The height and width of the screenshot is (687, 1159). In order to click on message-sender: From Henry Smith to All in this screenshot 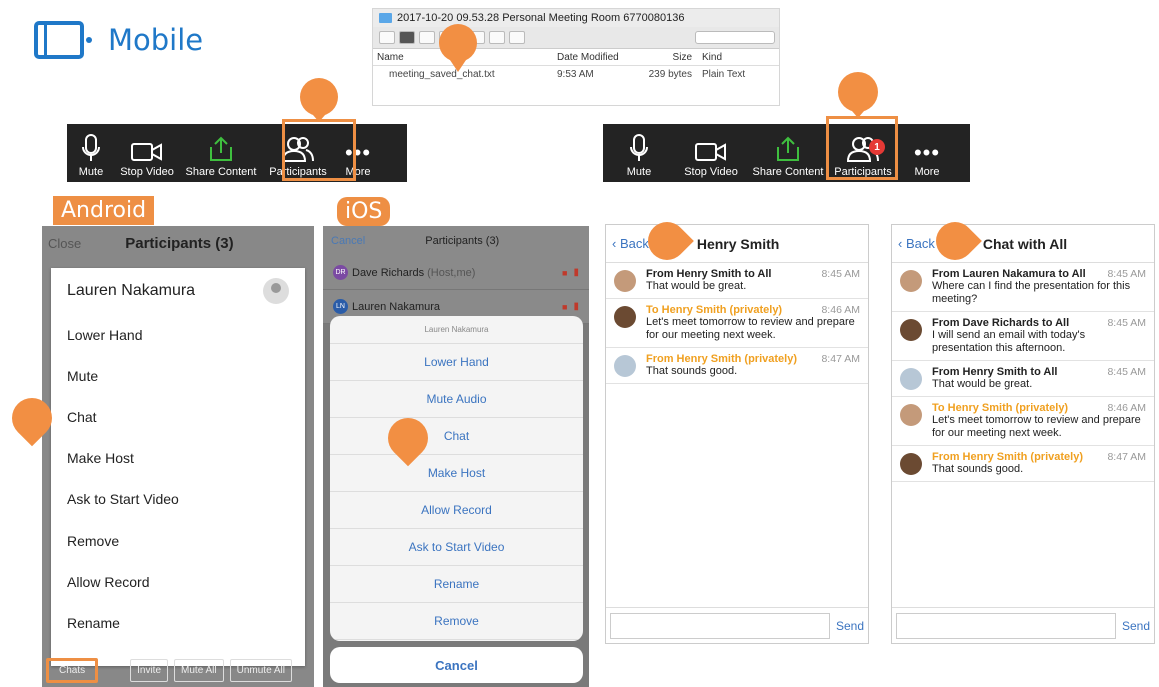, I will do `click(995, 372)`.